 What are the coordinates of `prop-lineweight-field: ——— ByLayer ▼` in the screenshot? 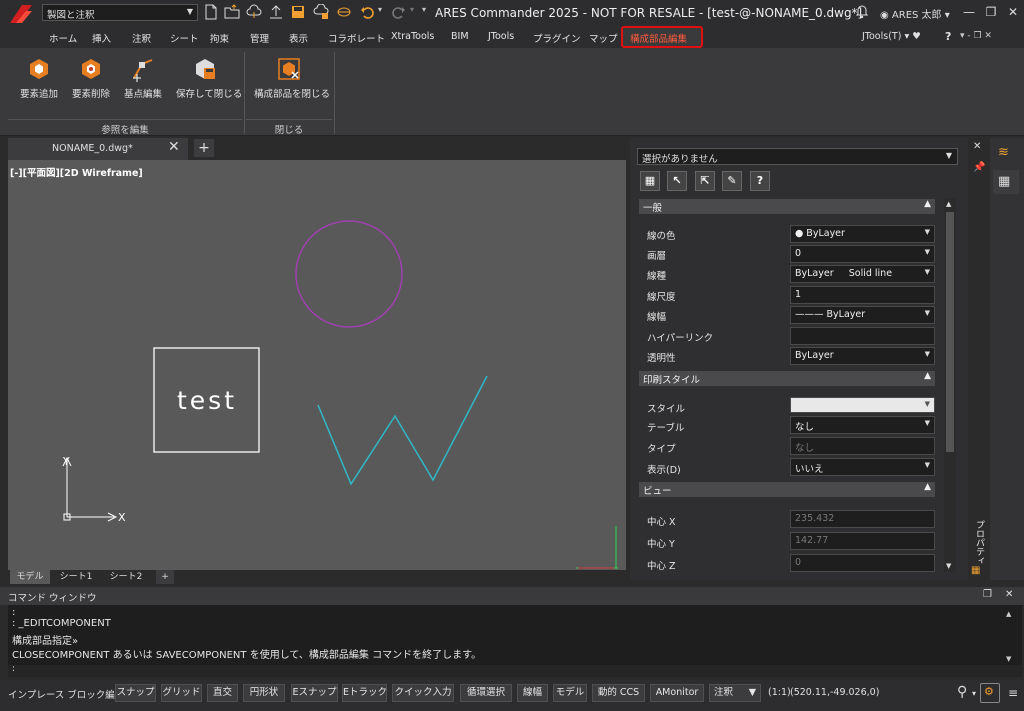 It's located at (862, 315).